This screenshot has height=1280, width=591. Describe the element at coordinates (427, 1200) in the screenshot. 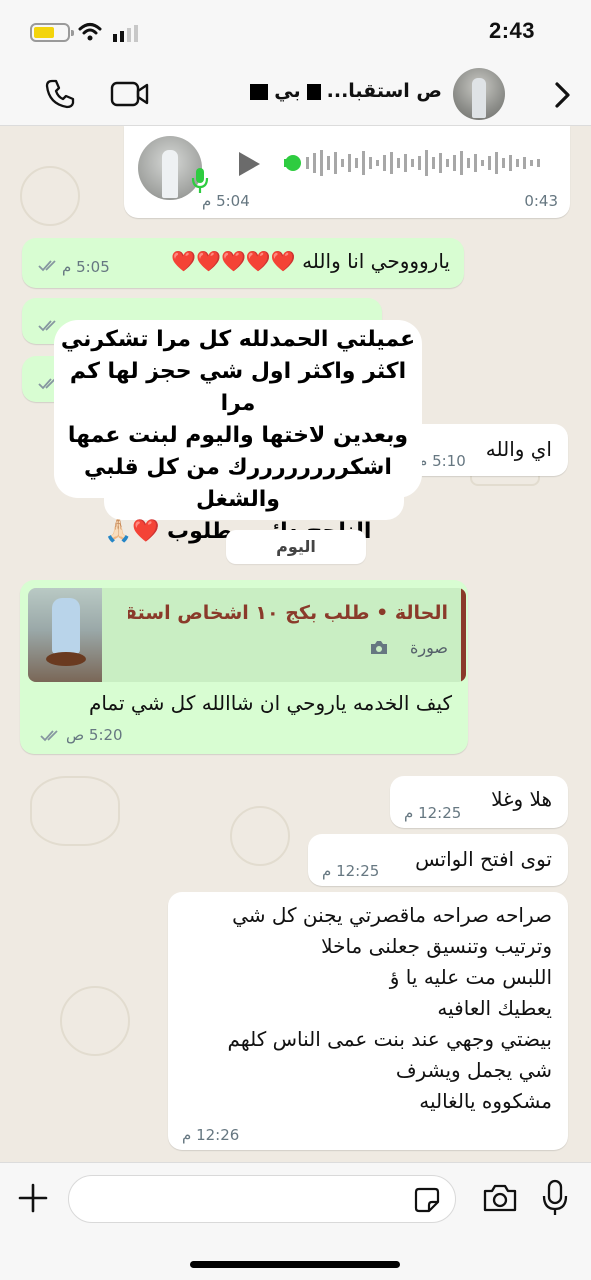

I see `sticker-icon` at that location.